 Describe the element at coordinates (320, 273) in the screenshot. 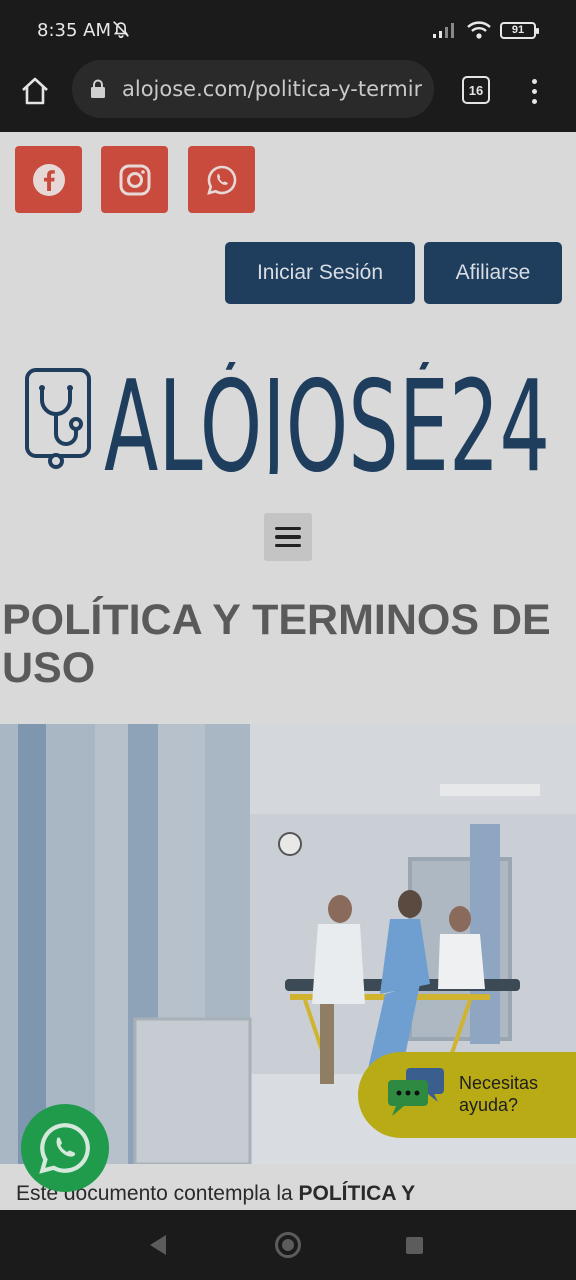

I see `login-button: Iniciar Sesión` at that location.